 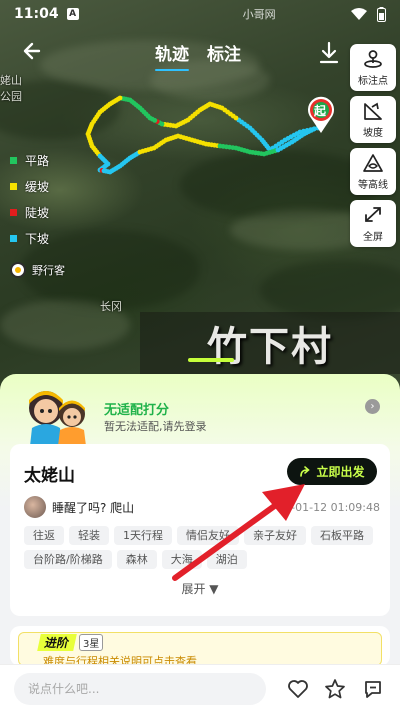 What do you see at coordinates (93, 507) in the screenshot?
I see `author-message: 睡醒了吗? 爬山` at bounding box center [93, 507].